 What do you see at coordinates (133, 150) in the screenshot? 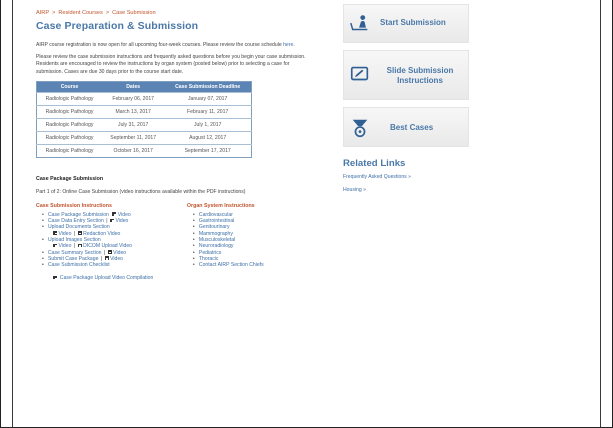
I see `cell-dates: October 16, 2017` at bounding box center [133, 150].